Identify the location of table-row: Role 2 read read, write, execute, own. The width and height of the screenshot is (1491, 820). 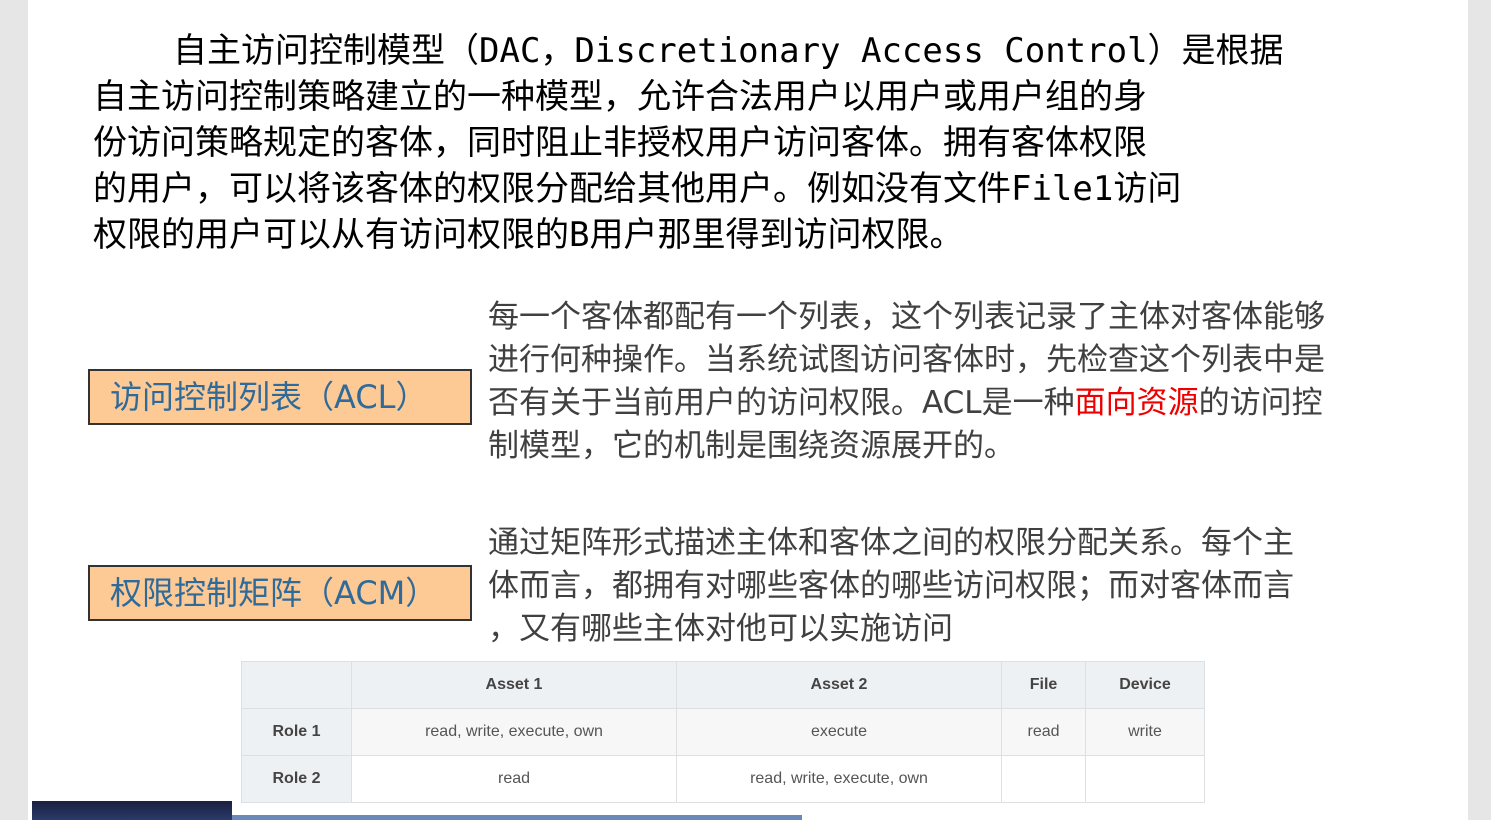
(723, 779).